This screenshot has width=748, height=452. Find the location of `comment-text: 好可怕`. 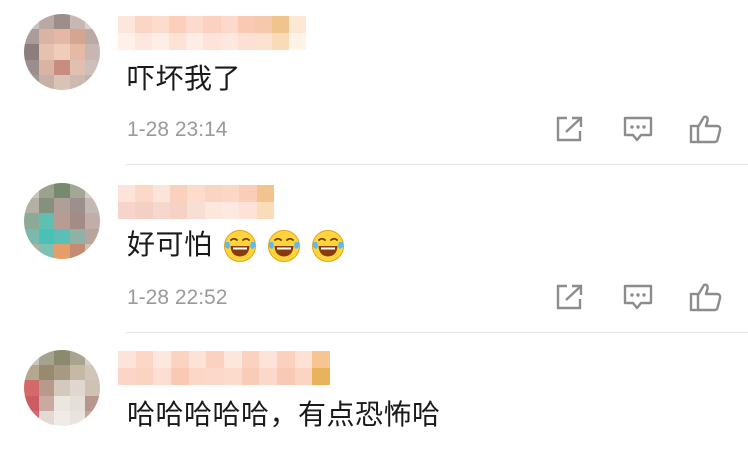

comment-text: 好可怕 is located at coordinates (236, 245).